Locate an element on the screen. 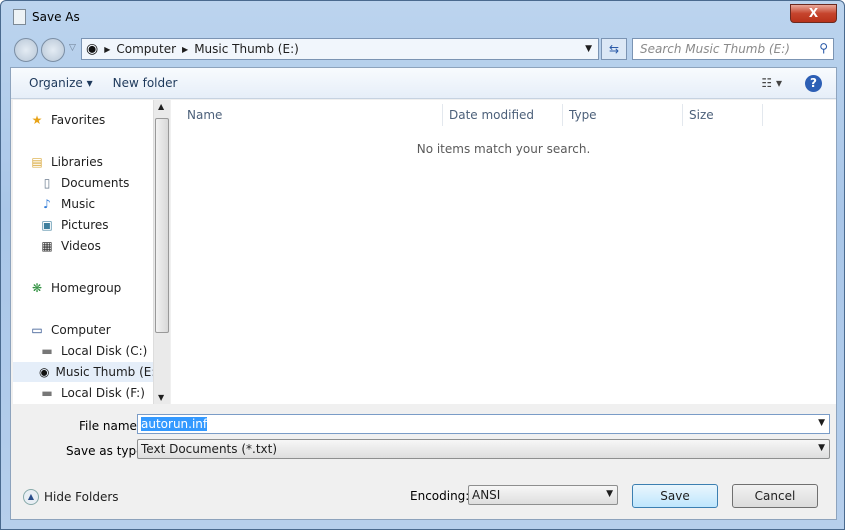 The height and width of the screenshot is (530, 845). toolbar: Organize ▾ New folder ☷ ▾ ? is located at coordinates (423, 83).